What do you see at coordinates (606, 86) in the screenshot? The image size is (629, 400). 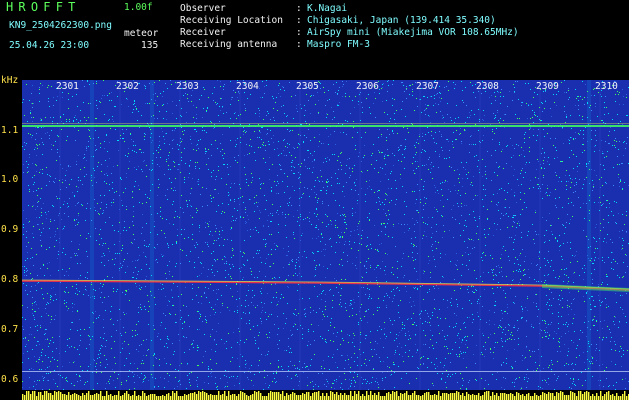 I see `x-tick-label: 2310` at bounding box center [606, 86].